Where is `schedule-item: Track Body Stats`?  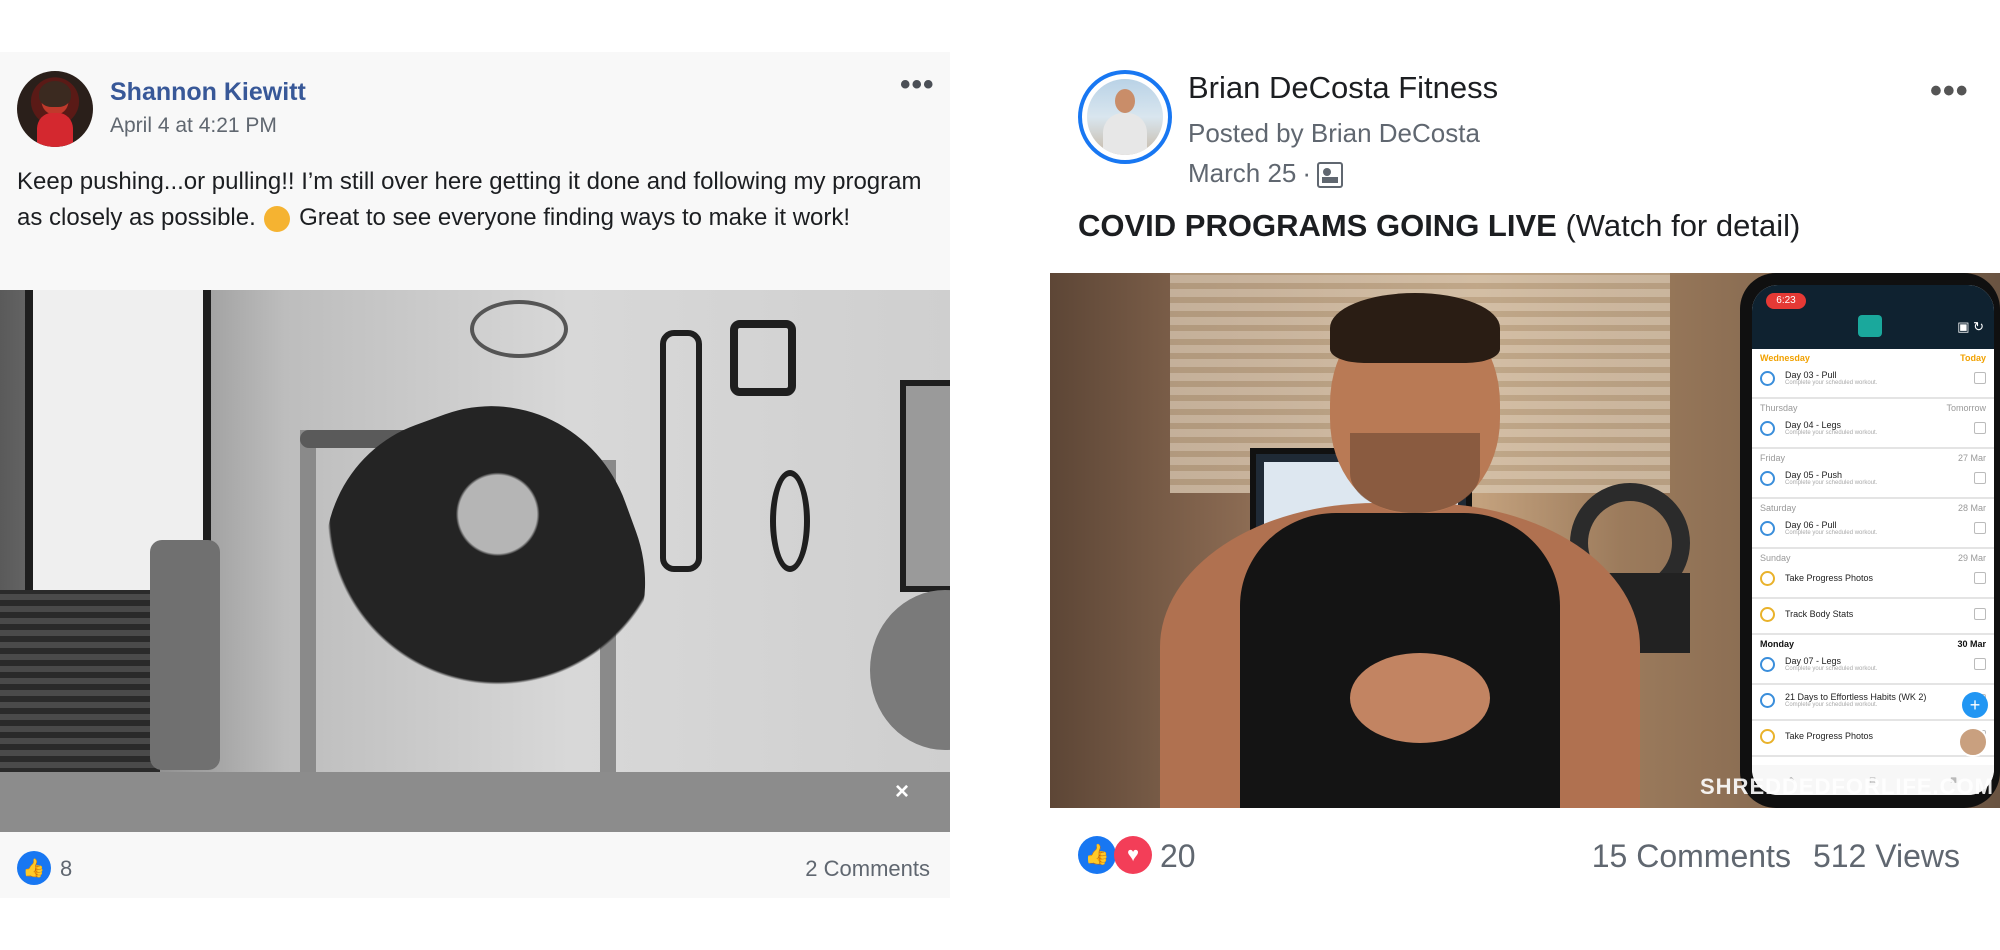 schedule-item: Track Body Stats is located at coordinates (1873, 617).